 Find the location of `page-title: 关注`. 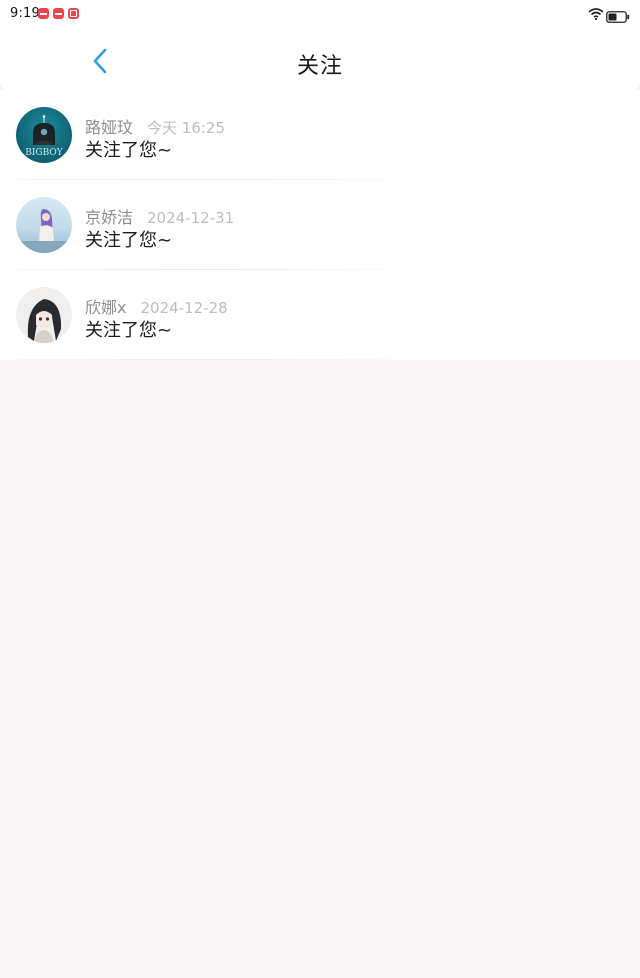

page-title: 关注 is located at coordinates (319, 66).